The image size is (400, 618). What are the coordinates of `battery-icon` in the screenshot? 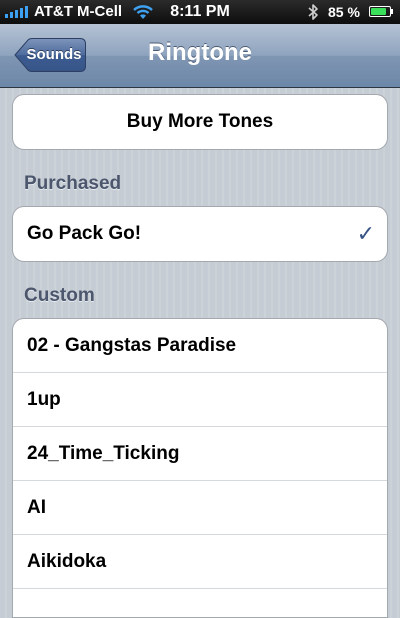 It's located at (380, 11).